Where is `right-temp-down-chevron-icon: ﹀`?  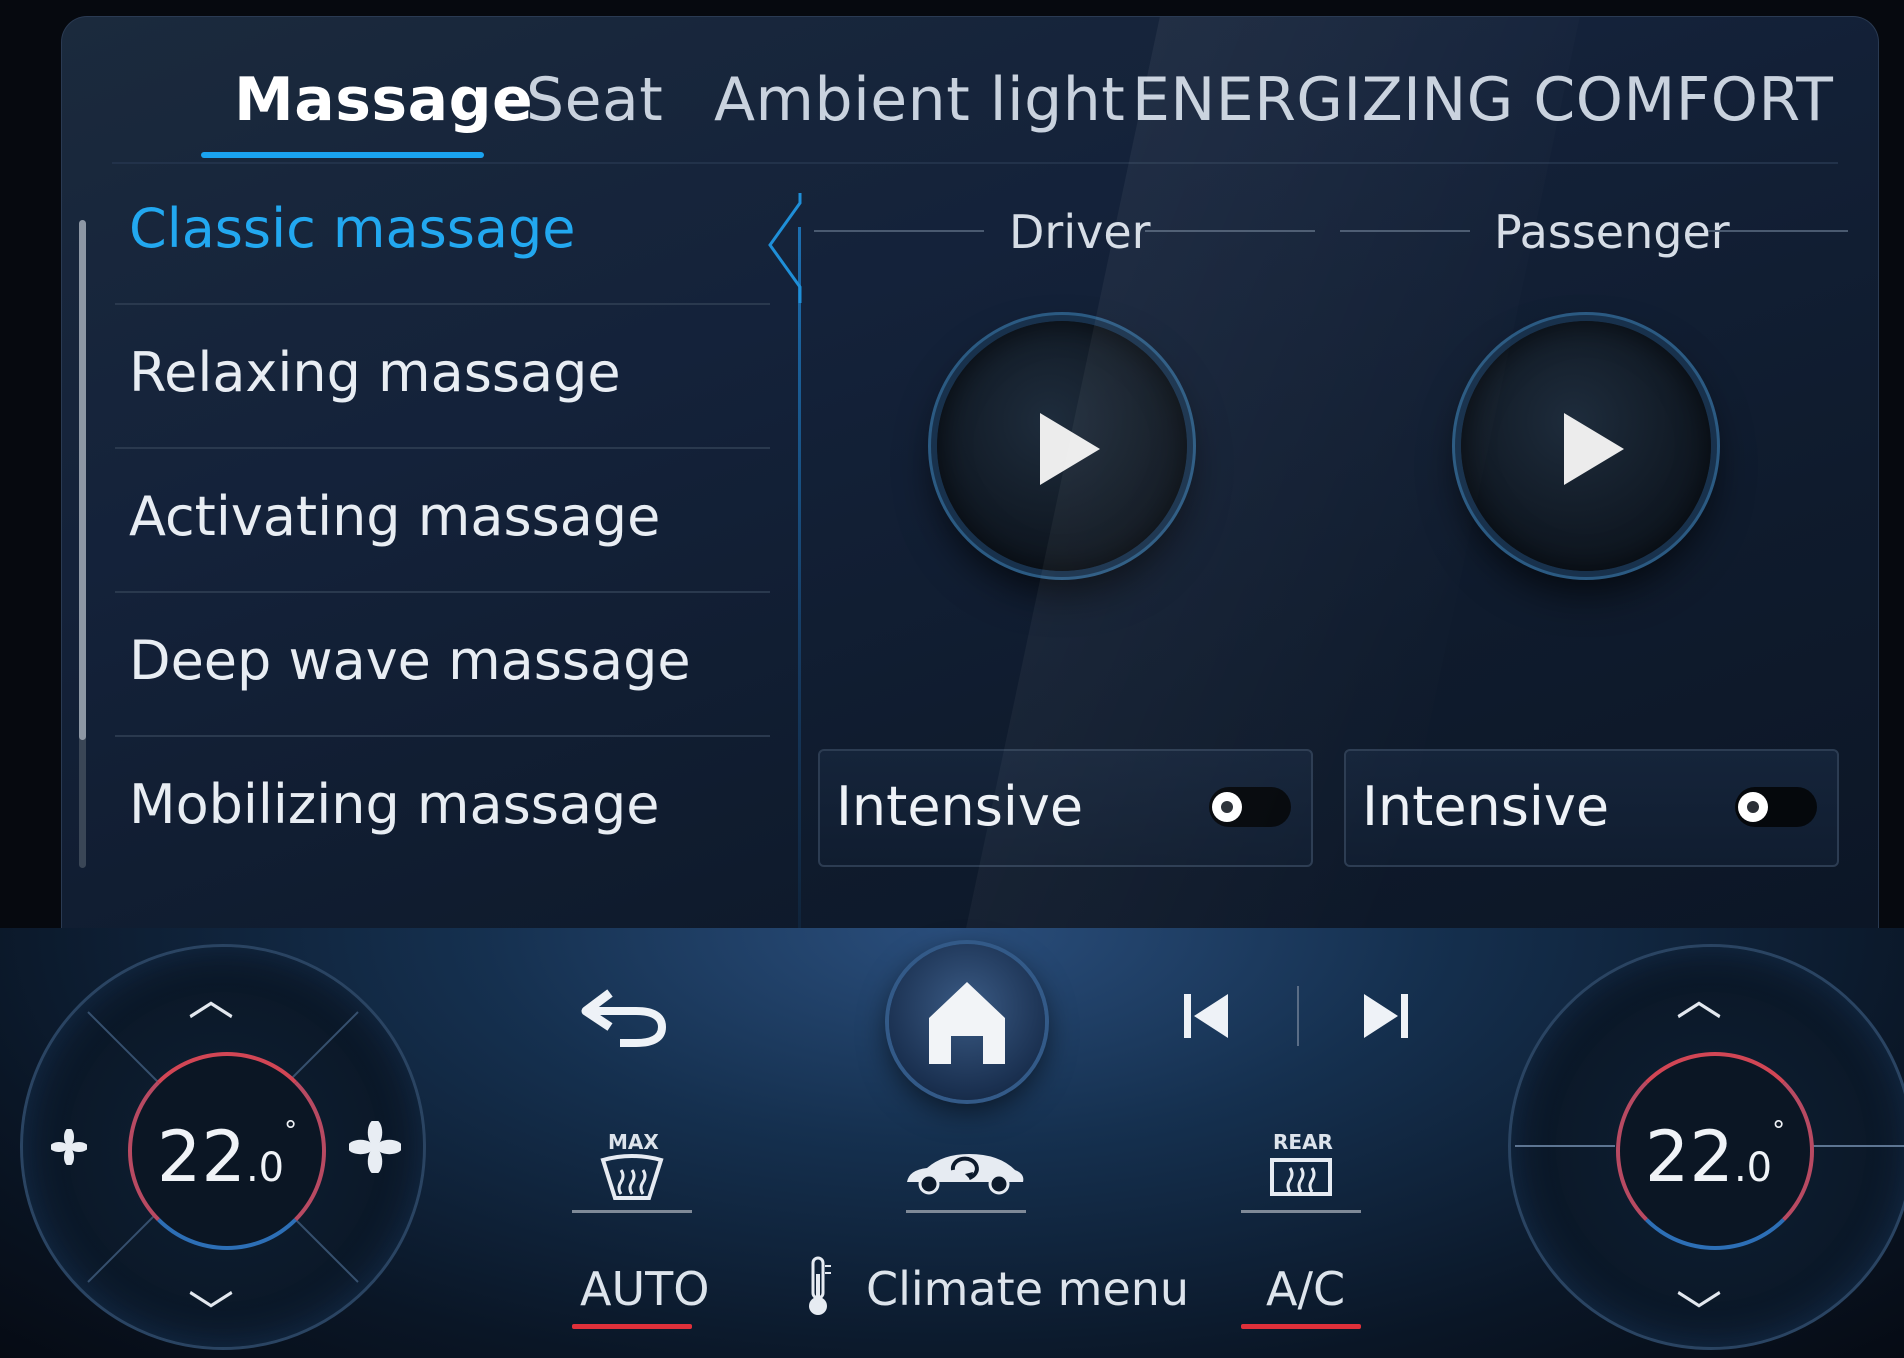
right-temp-down-chevron-icon: ﹀ is located at coordinates (1699, 1310).